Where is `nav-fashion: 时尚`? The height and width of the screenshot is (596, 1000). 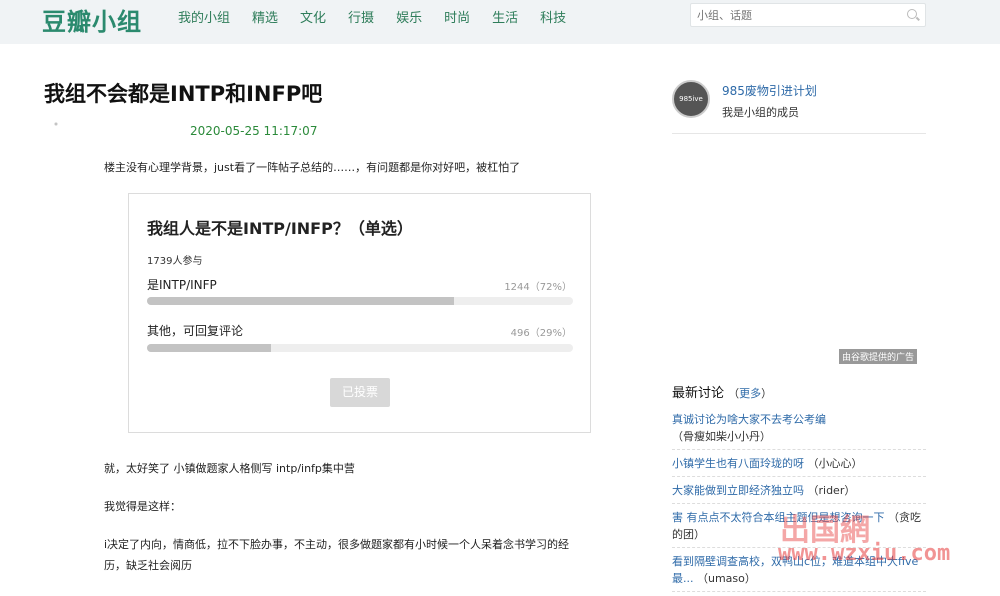 nav-fashion: 时尚 is located at coordinates (457, 16).